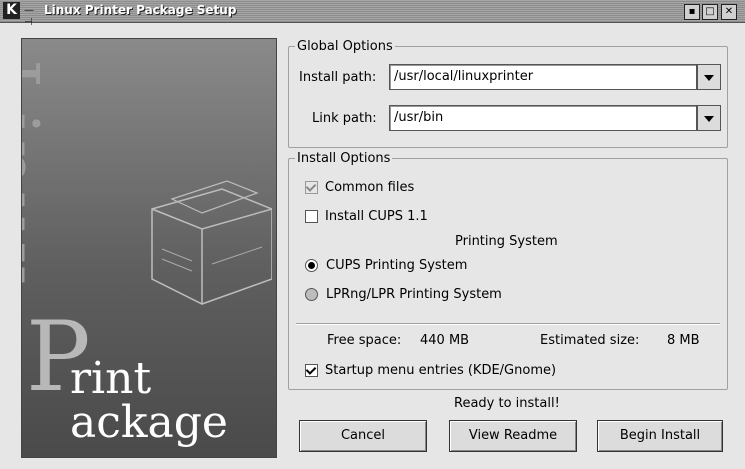 The height and width of the screenshot is (469, 745). What do you see at coordinates (397, 265) in the screenshot?
I see `cups-label: CUPS Printing System` at bounding box center [397, 265].